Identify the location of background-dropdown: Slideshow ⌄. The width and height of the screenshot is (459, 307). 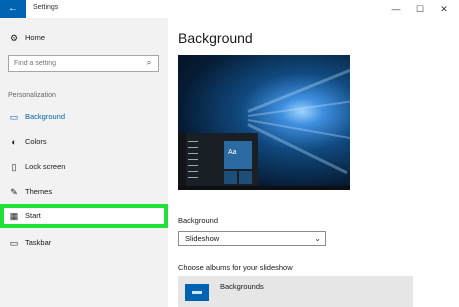
(252, 238).